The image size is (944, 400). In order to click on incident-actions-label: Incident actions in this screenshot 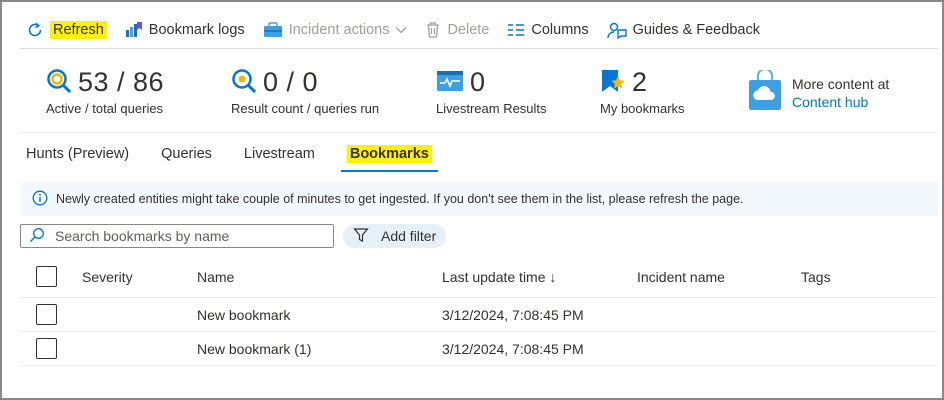, I will do `click(339, 30)`.